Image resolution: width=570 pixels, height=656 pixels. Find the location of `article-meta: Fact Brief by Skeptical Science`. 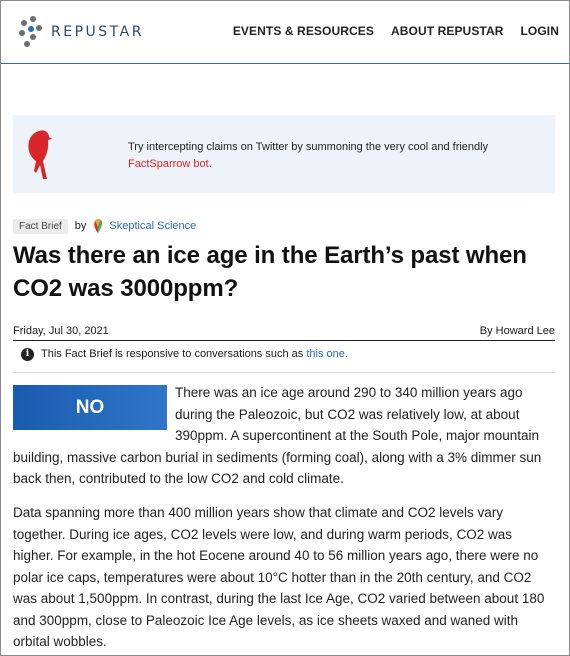

article-meta: Fact Brief by Skeptical Science is located at coordinates (104, 226).